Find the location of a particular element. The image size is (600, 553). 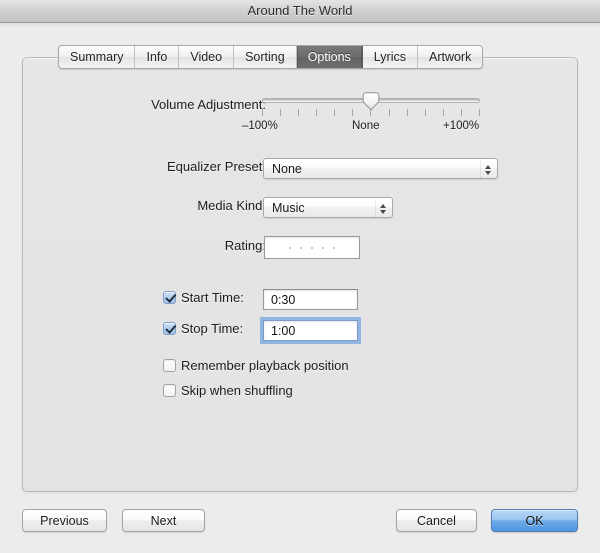

media-kind-value: Music is located at coordinates (288, 207).